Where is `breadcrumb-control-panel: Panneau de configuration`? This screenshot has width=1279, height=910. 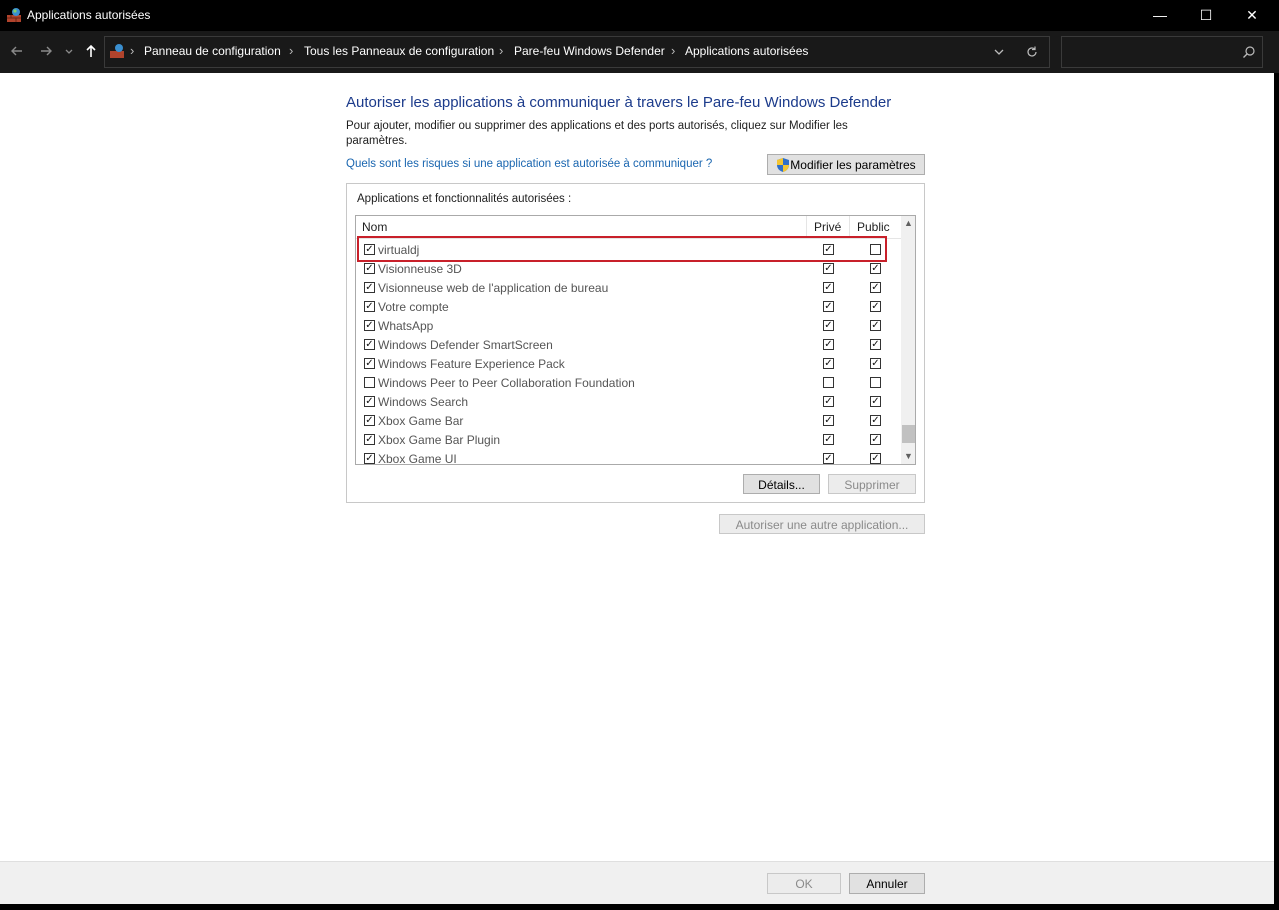
breadcrumb-control-panel: Panneau de configuration is located at coordinates (212, 51).